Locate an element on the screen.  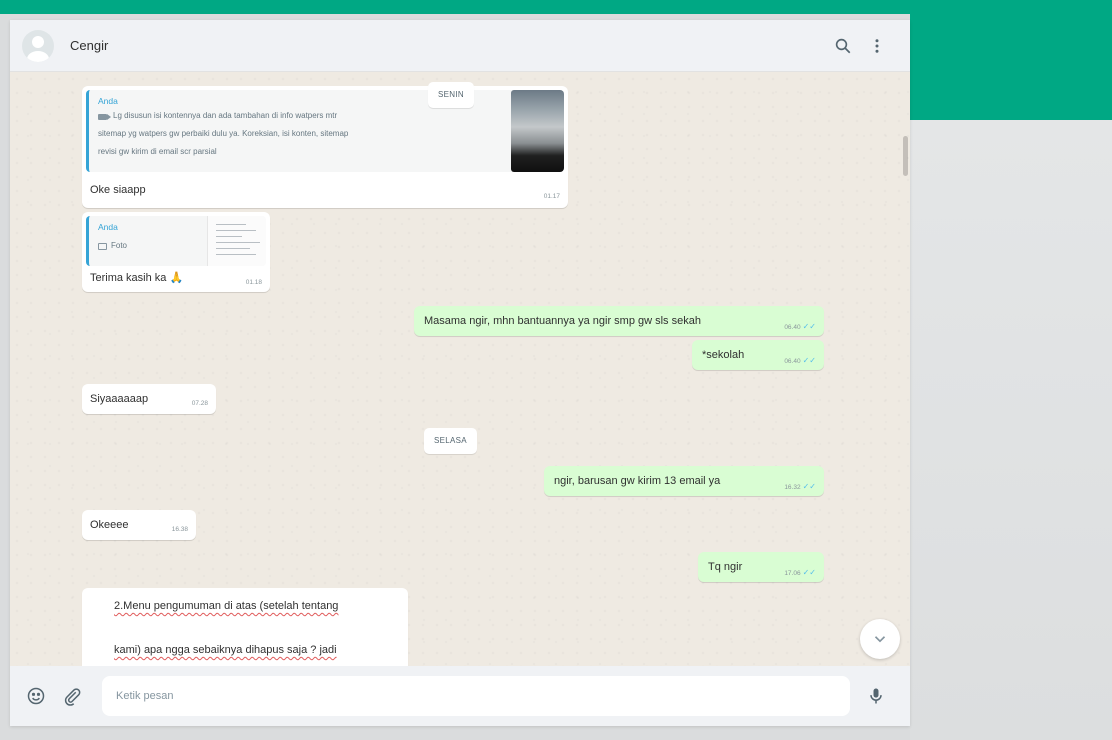
scrollbar-thumb is located at coordinates (905, 156).